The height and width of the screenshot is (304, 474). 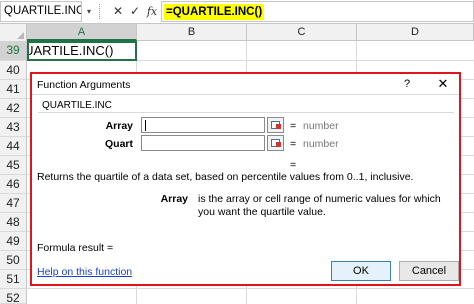 What do you see at coordinates (429, 271) in the screenshot?
I see `cancel-button: Cancel` at bounding box center [429, 271].